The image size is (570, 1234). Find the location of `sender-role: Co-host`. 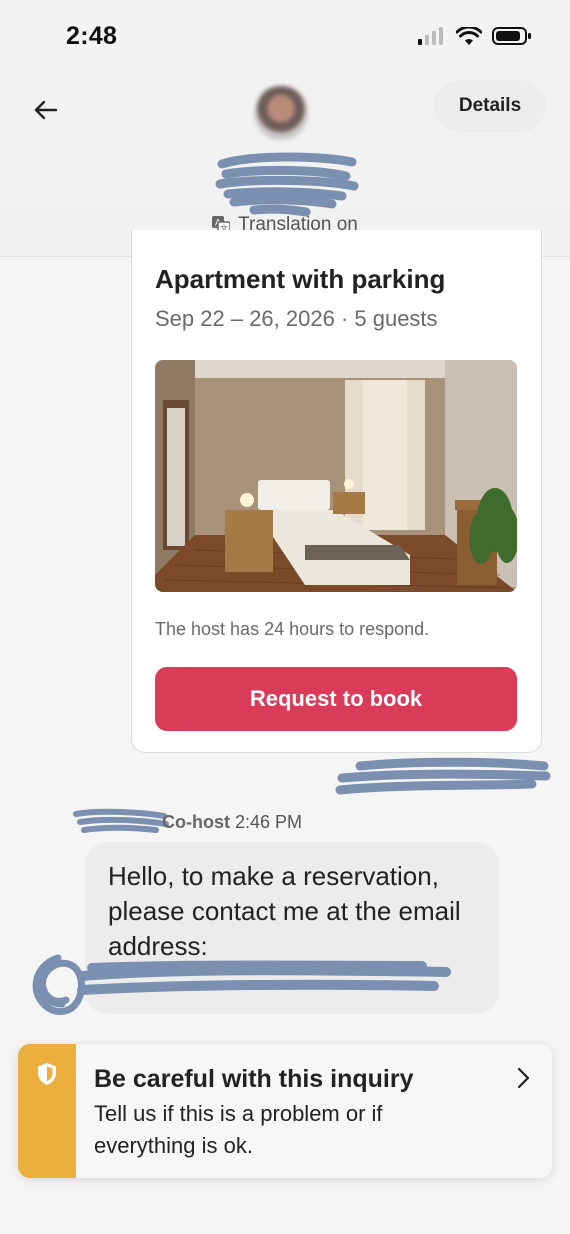

sender-role: Co-host is located at coordinates (196, 822).